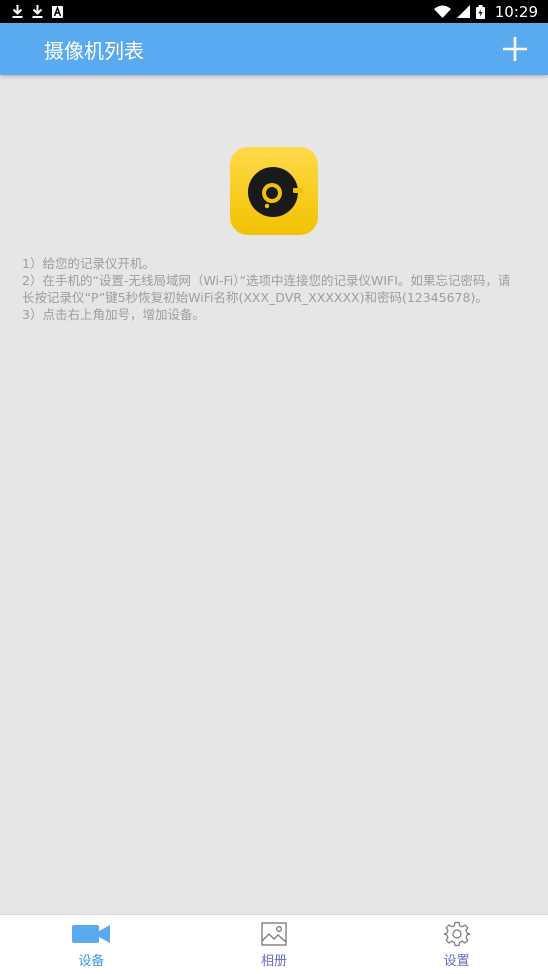  Describe the element at coordinates (485, 11) in the screenshot. I see `status-right-icons: 10:29` at that location.